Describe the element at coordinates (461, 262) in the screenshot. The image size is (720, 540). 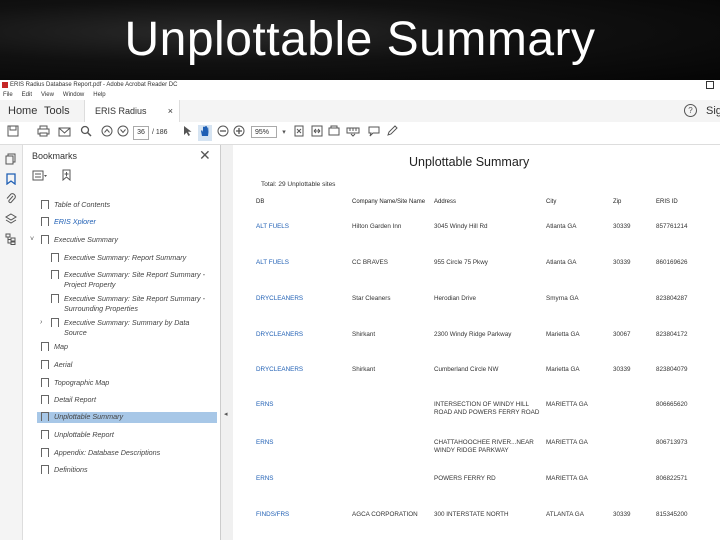
I see `cell-address: 955 Circle 75 Pkwy` at that location.